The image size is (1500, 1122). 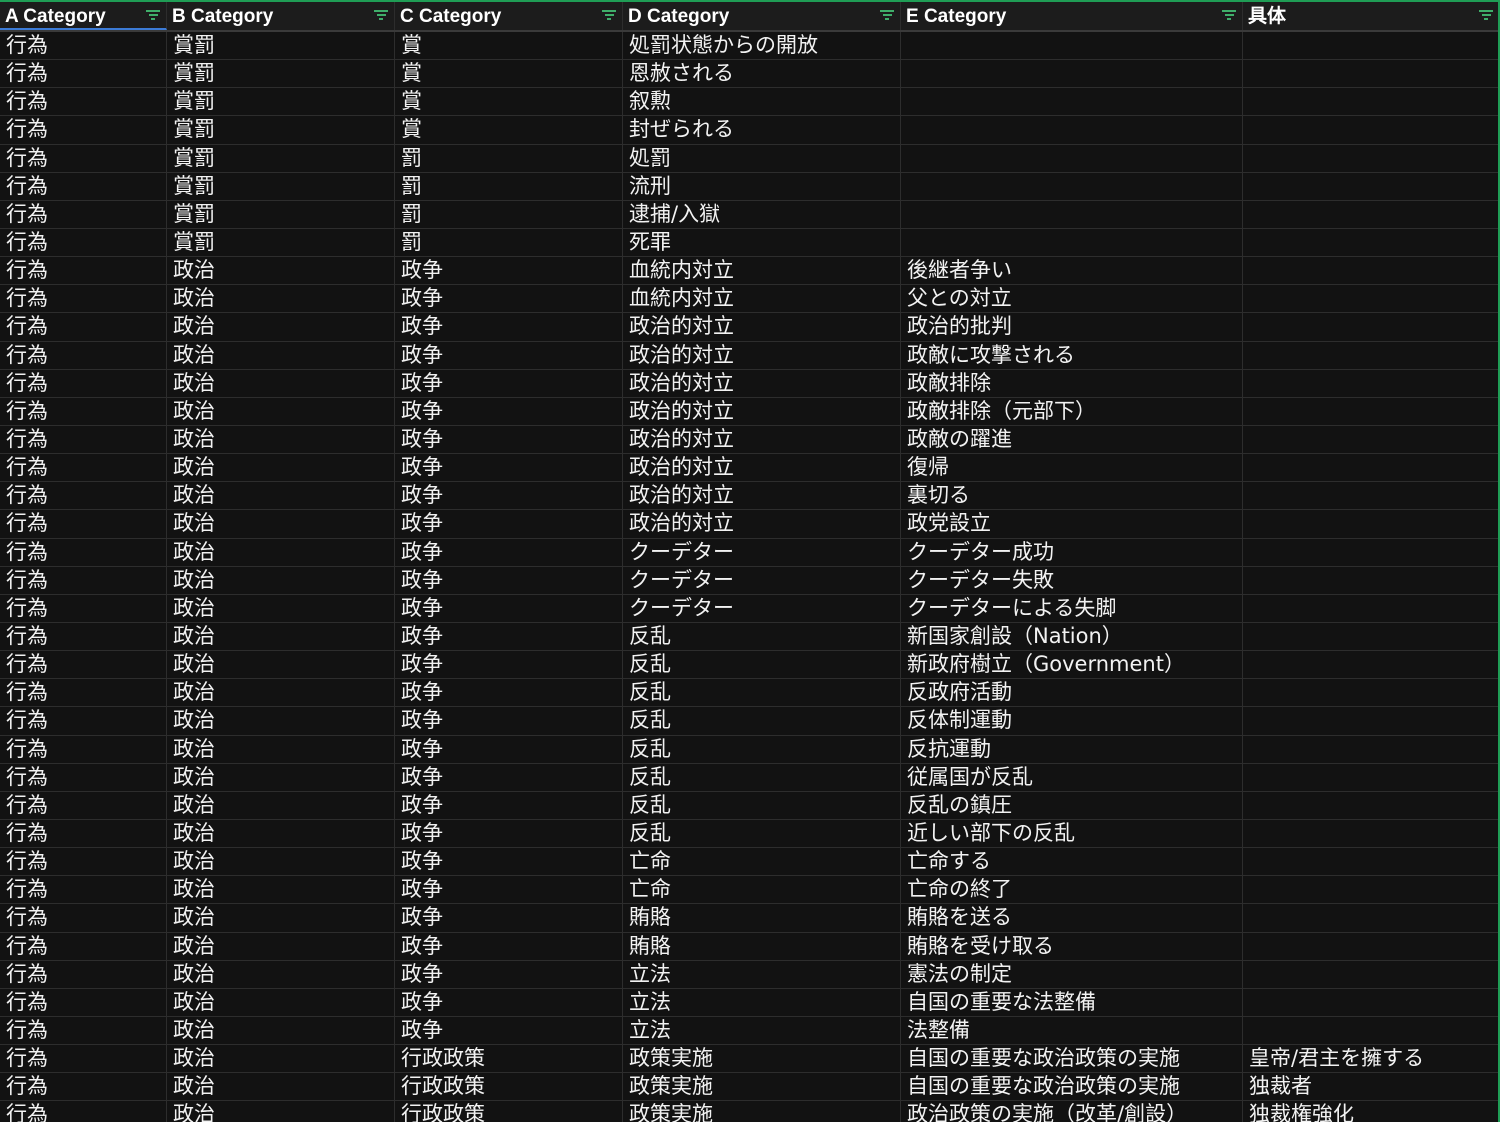 What do you see at coordinates (762, 299) in the screenshot?
I see `cell-d: 血統内対立` at bounding box center [762, 299].